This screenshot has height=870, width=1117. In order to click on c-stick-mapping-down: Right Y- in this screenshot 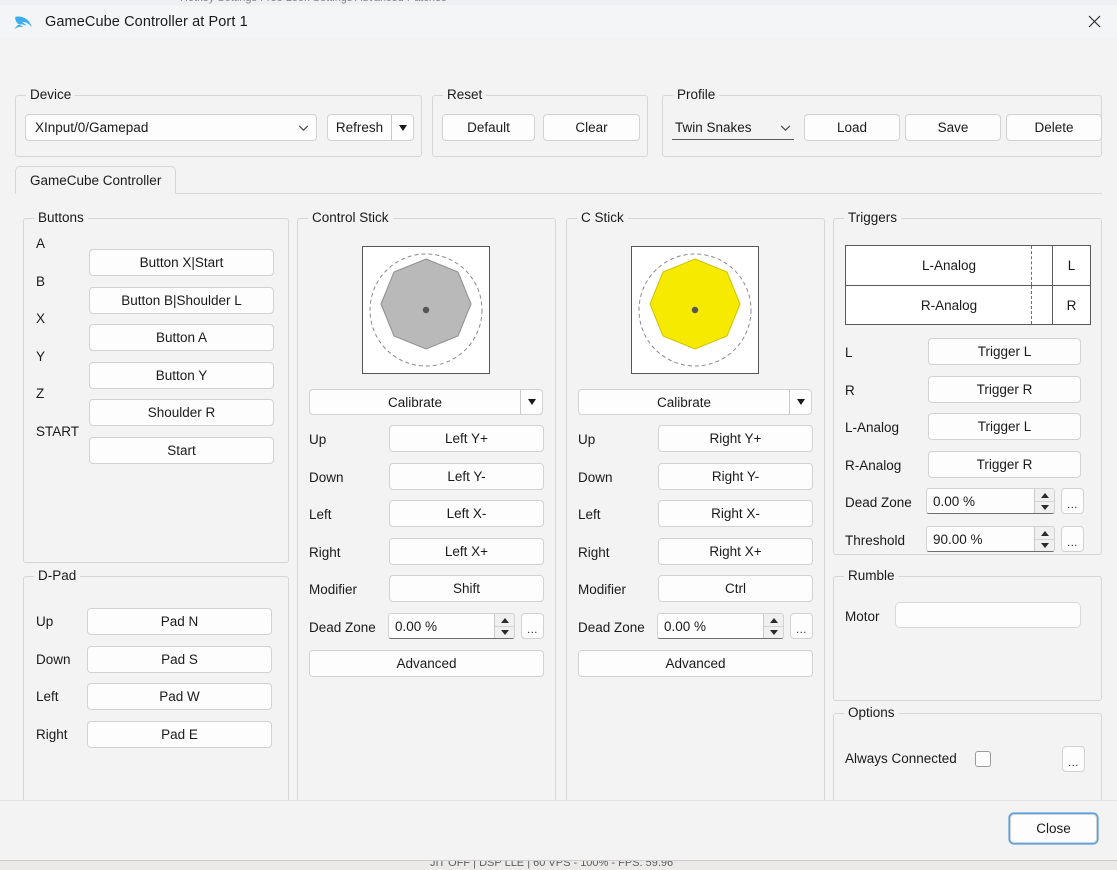, I will do `click(735, 476)`.